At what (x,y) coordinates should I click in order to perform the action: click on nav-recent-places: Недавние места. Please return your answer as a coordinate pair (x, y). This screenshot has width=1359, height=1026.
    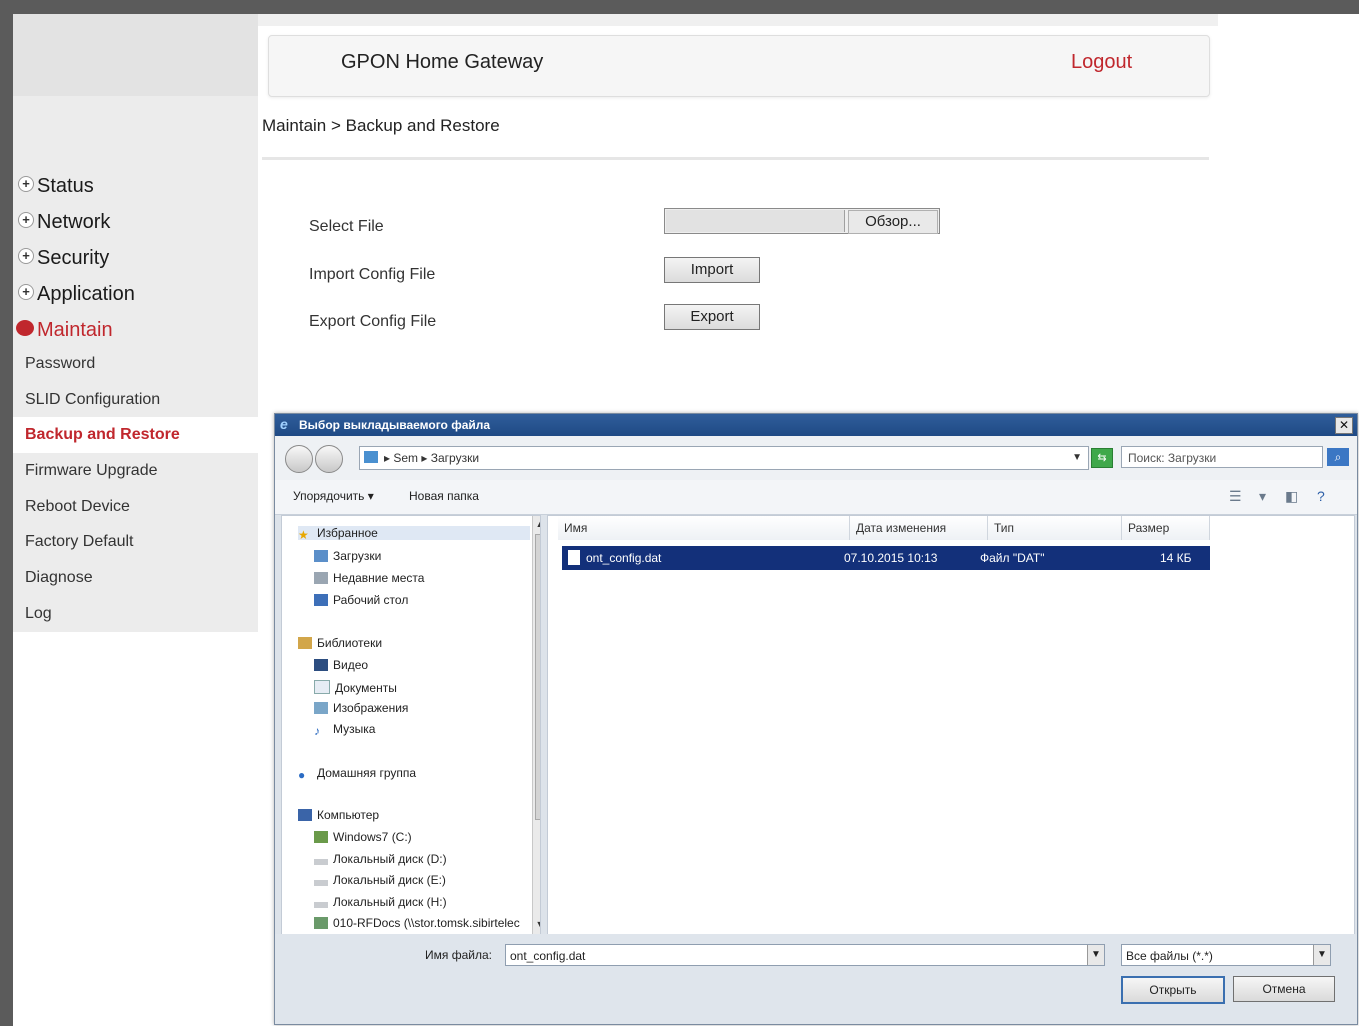
    Looking at the image, I should click on (369, 578).